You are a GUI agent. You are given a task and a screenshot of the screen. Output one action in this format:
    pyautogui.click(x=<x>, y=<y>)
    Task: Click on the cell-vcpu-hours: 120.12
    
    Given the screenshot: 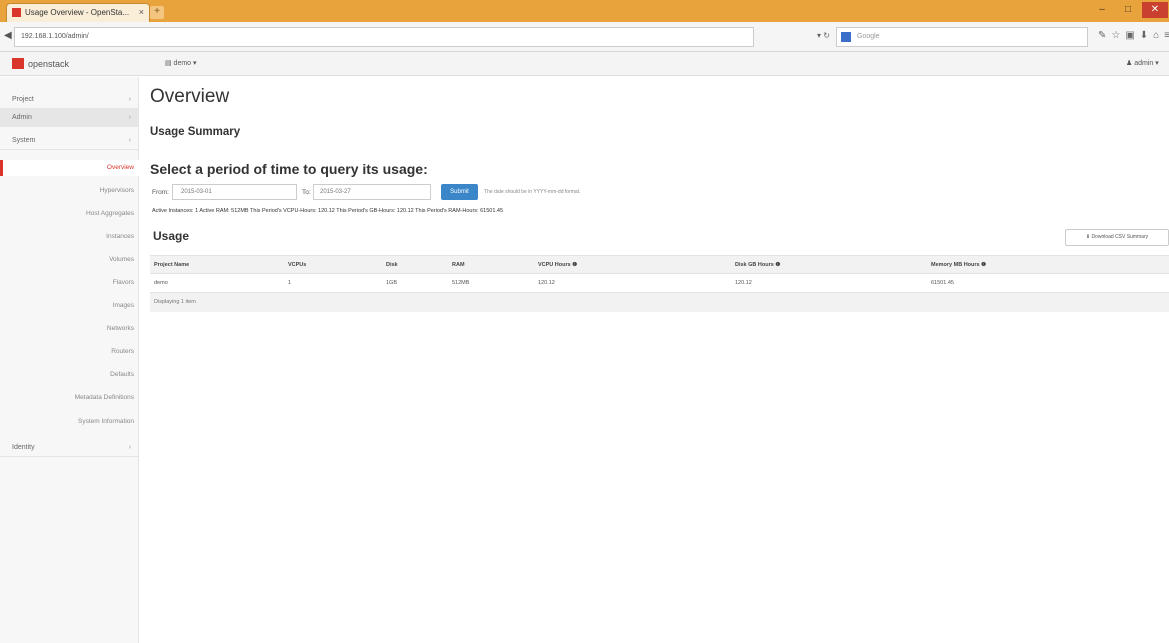 What is the action you would take?
    pyautogui.click(x=632, y=283)
    